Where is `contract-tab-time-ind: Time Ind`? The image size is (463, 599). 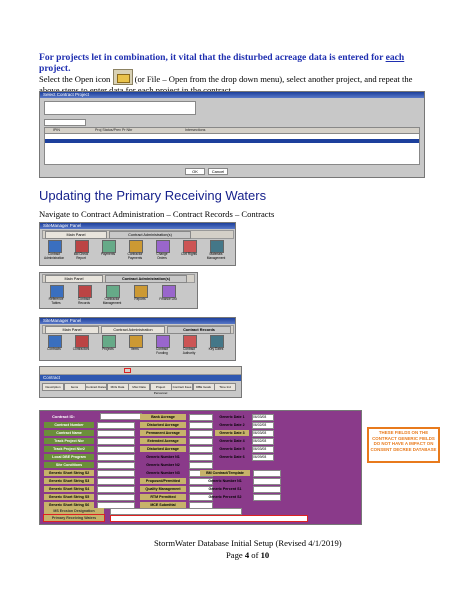
contract-tab-time-ind: Time Ind is located at coordinates (225, 387).